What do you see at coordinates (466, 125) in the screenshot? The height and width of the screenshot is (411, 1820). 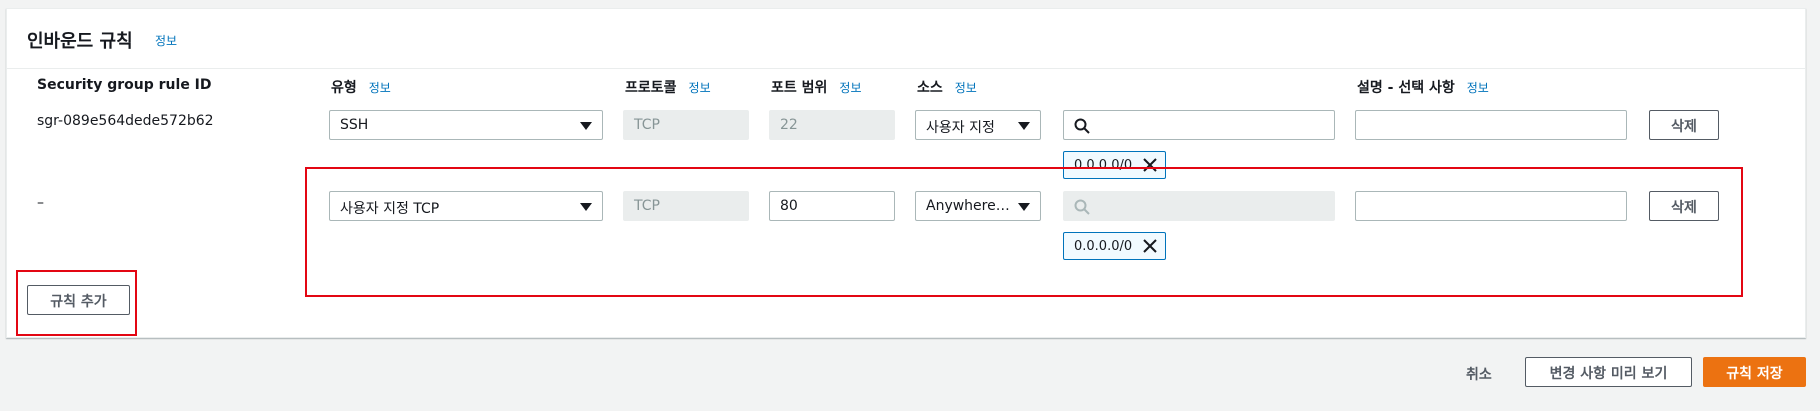 I see `type-select: SSH` at bounding box center [466, 125].